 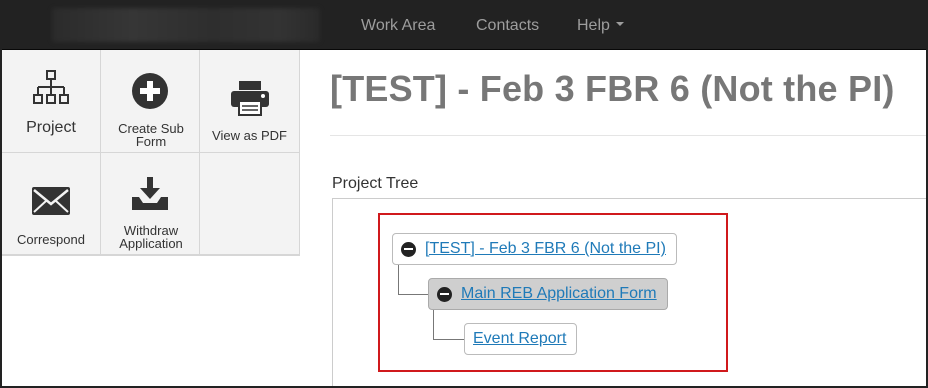 What do you see at coordinates (375, 183) in the screenshot?
I see `project-tree-label: Project Tree` at bounding box center [375, 183].